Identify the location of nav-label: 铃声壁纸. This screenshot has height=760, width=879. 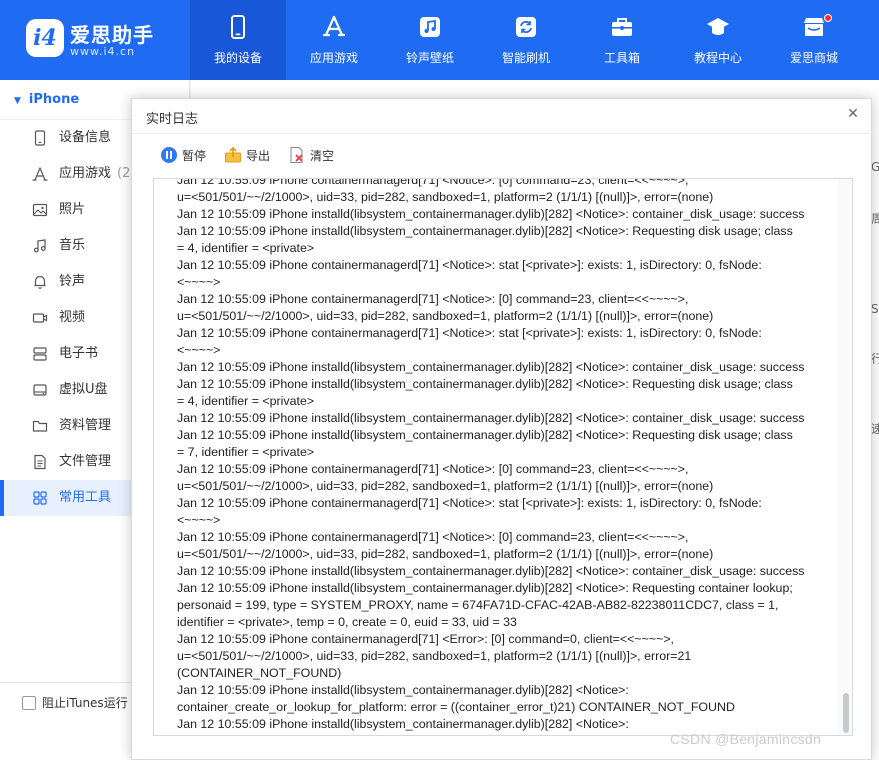
(429, 58).